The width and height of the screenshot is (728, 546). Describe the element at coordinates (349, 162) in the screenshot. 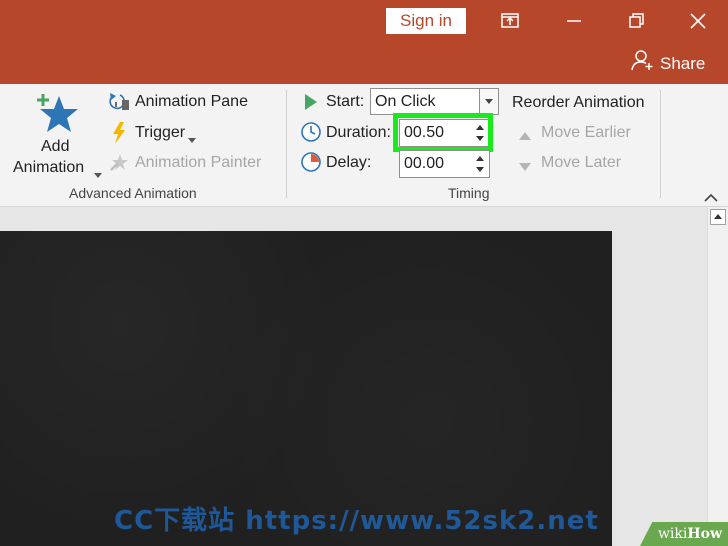

I see `delay-label: Delay:` at that location.